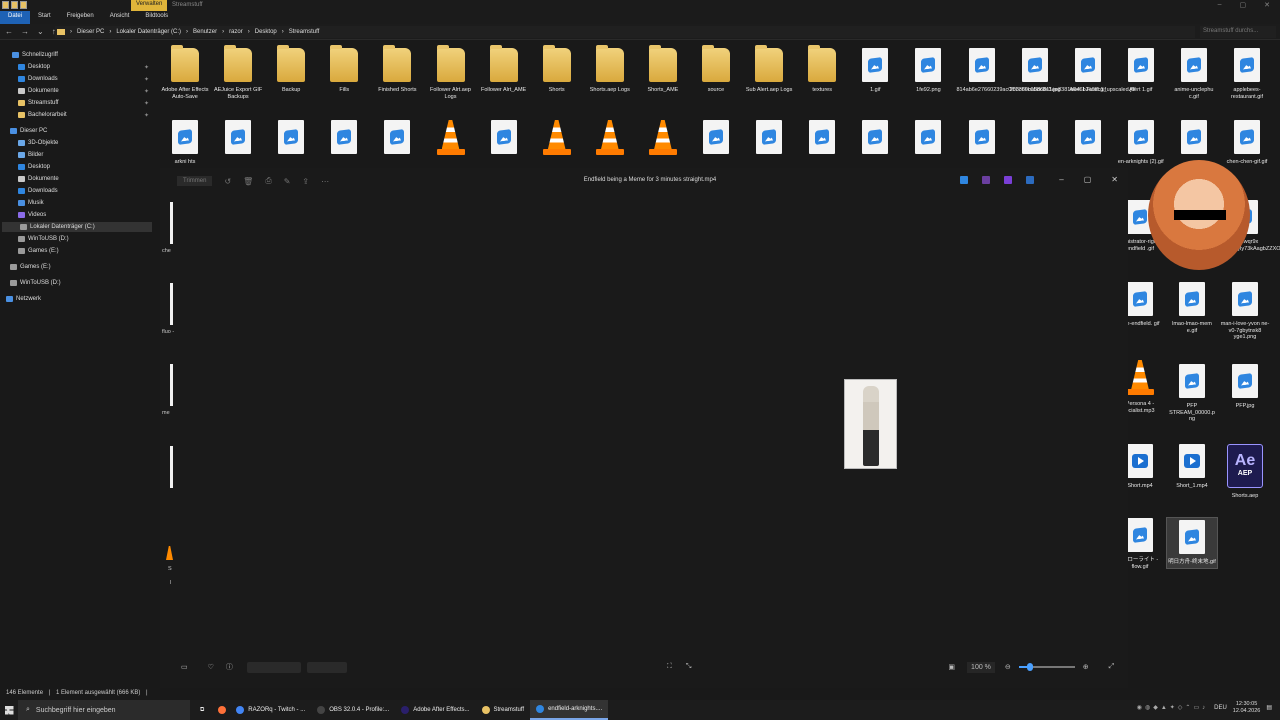 The width and height of the screenshot is (1280, 720). I want to click on delete-icon: 🗑, so click(248, 181).